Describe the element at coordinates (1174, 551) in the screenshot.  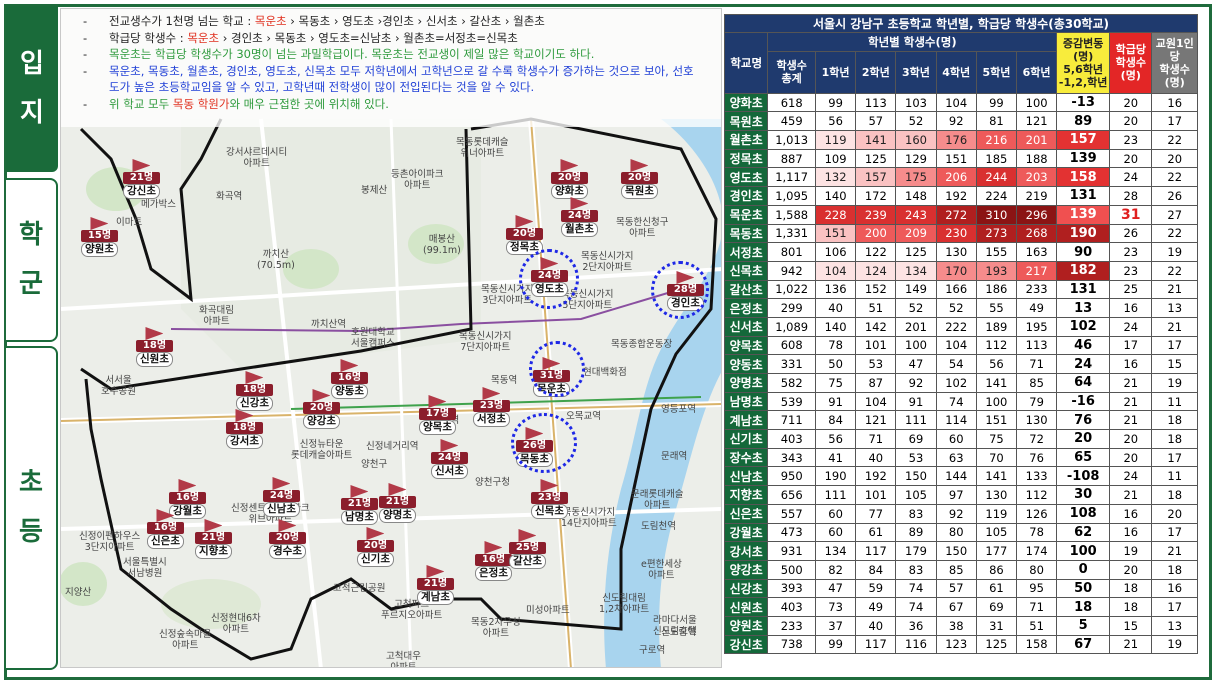
I see `per-teacher-cell: 21` at that location.